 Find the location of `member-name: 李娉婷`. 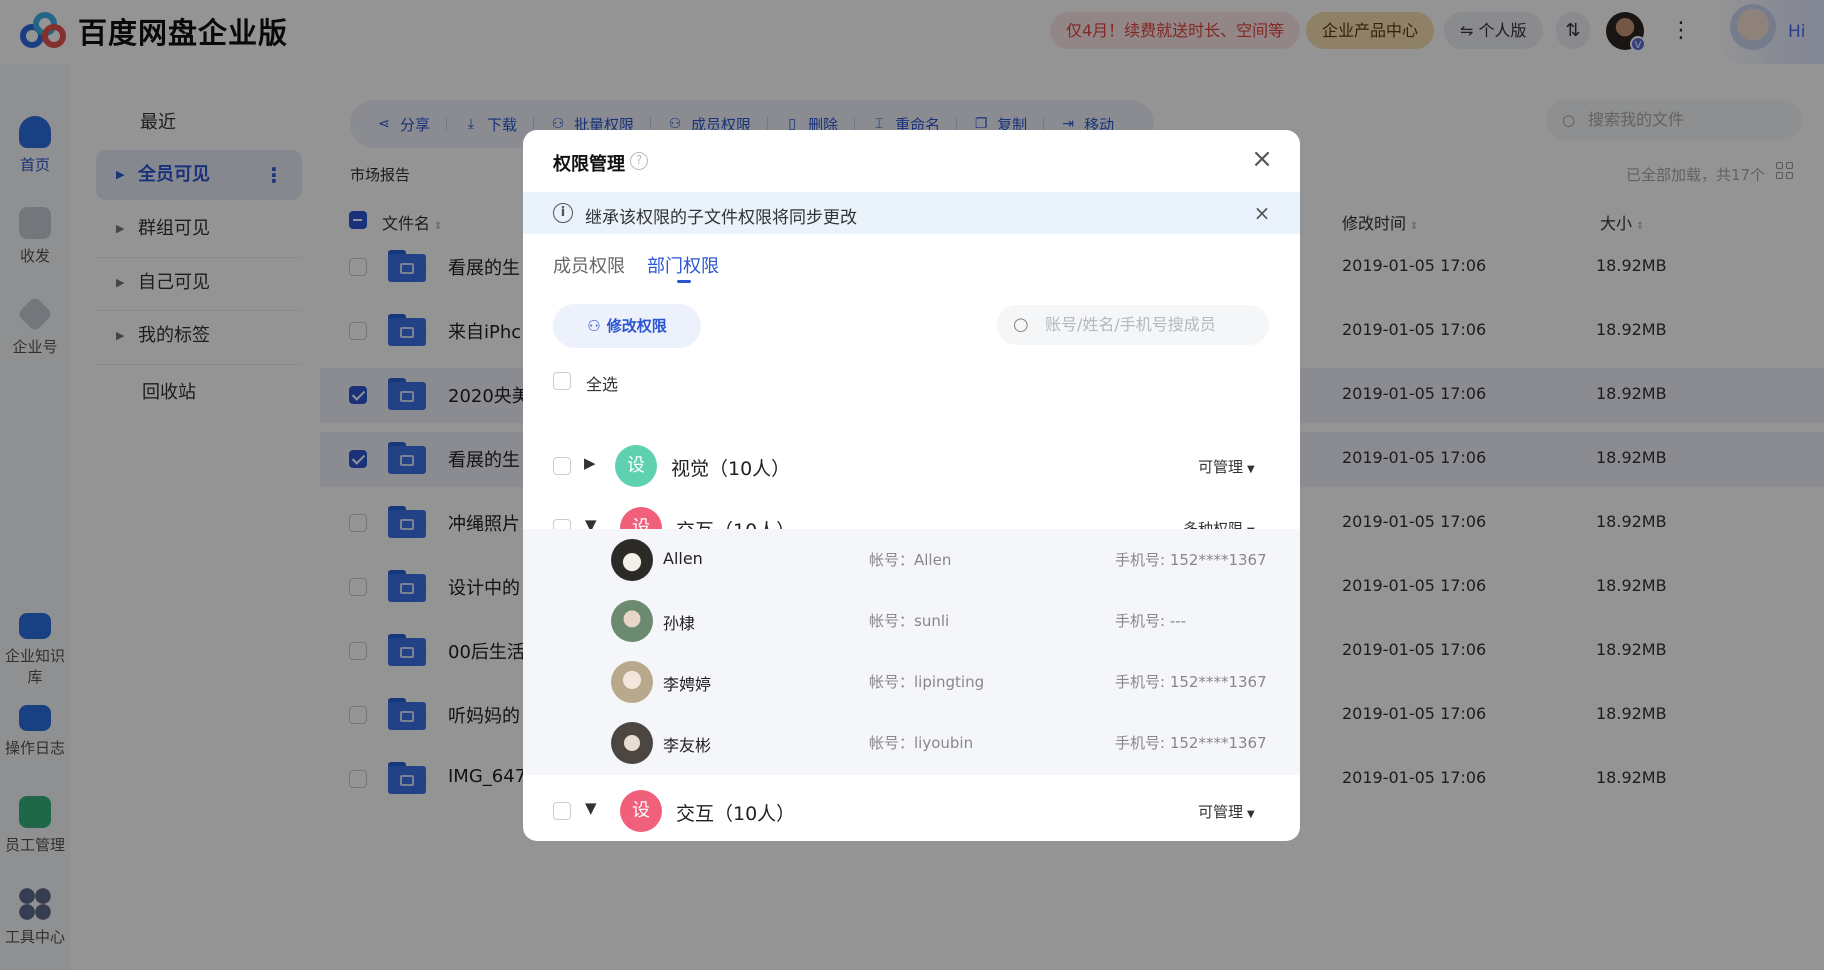

member-name: 李娉婷 is located at coordinates (687, 684).